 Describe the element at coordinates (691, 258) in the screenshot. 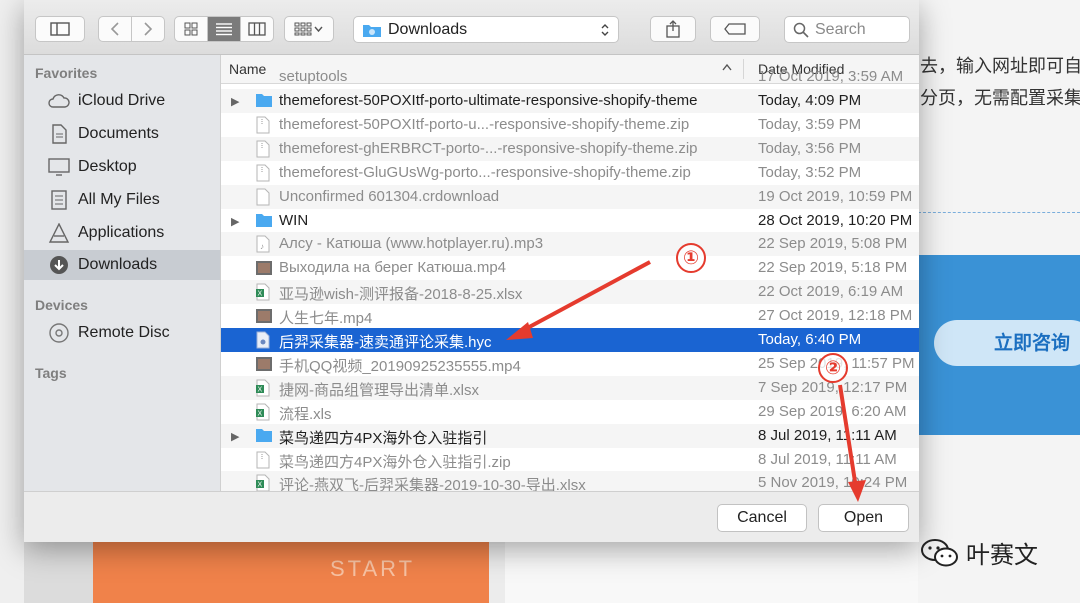

I see `annotation-marker-1: ①` at that location.